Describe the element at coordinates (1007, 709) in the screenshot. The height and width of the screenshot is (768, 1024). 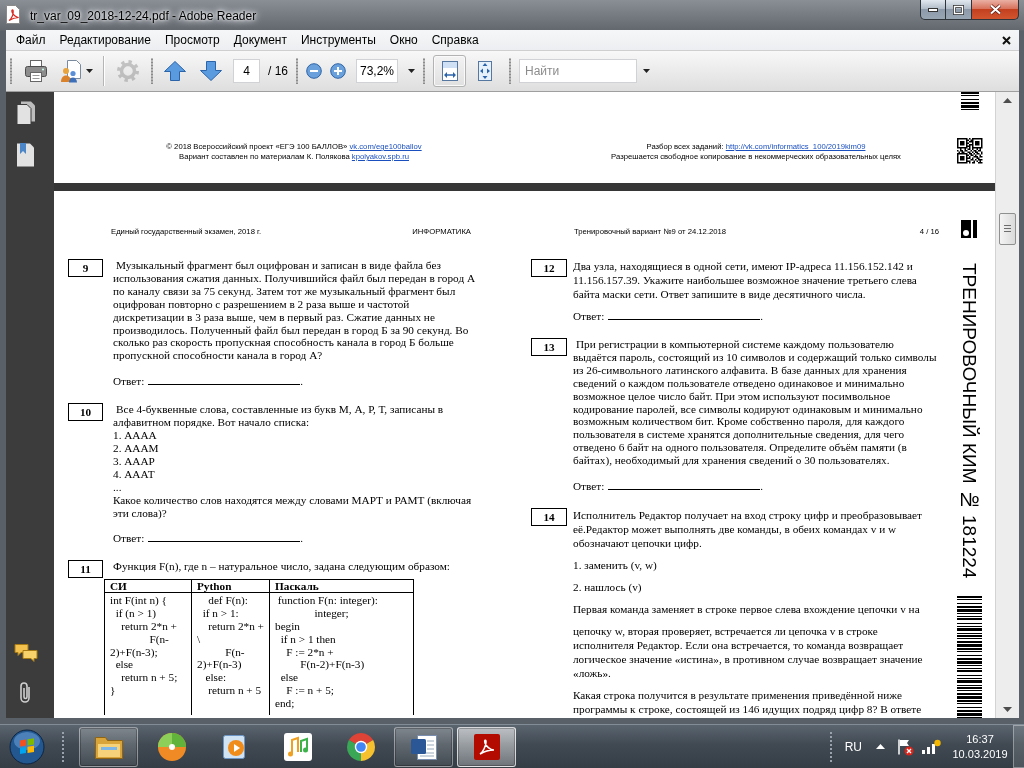
I see `caret-down-icon` at that location.